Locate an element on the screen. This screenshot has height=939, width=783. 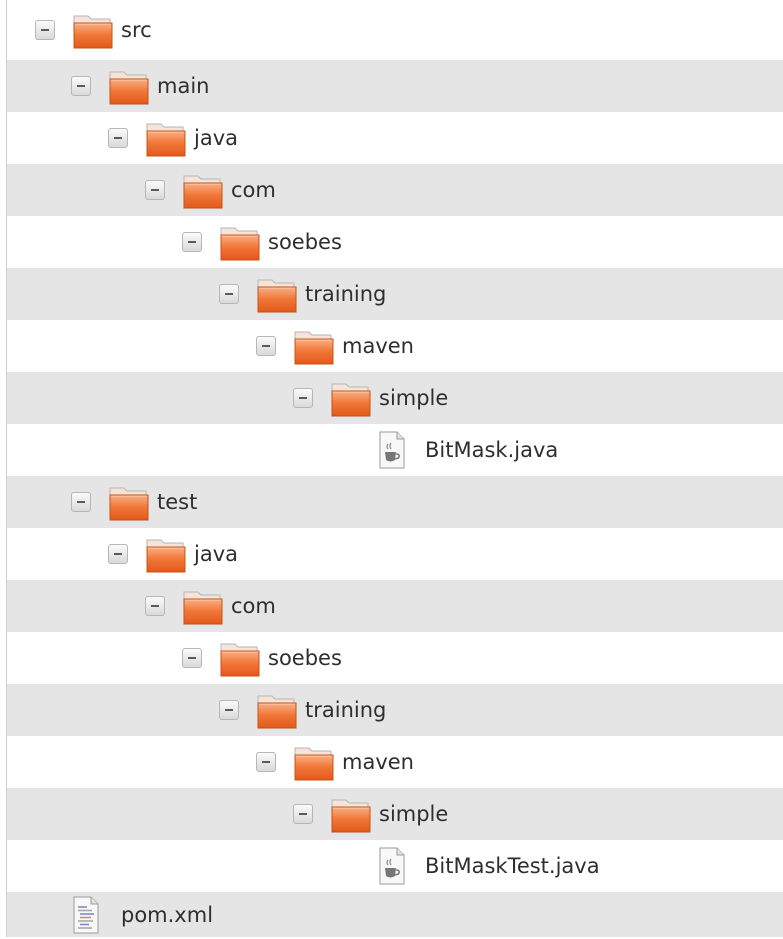
tree-row-src: src is located at coordinates (395, 30).